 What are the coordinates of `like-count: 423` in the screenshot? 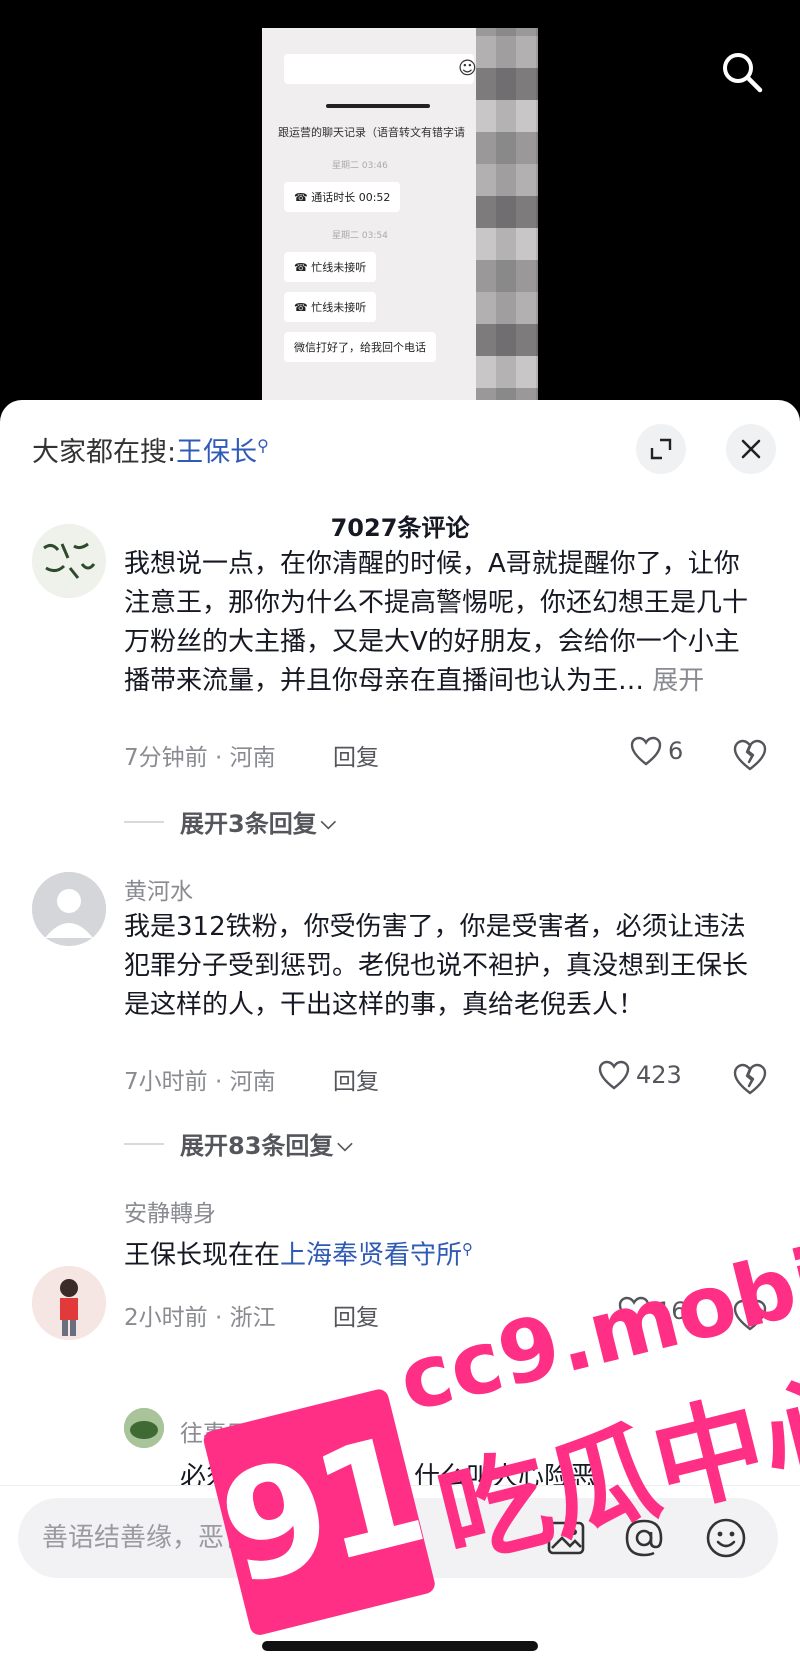 It's located at (659, 1075).